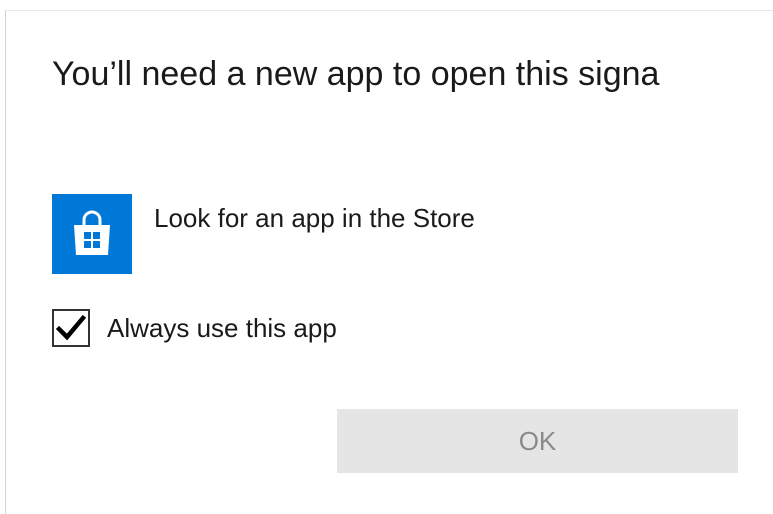 The image size is (773, 514). Describe the element at coordinates (314, 218) in the screenshot. I see `store-option-label: Look for an app in the Store` at that location.